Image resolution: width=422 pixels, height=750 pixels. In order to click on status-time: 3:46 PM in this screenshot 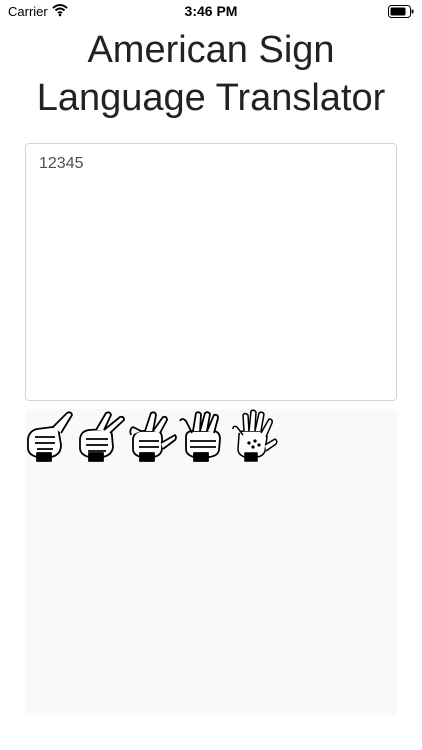, I will do `click(211, 11)`.